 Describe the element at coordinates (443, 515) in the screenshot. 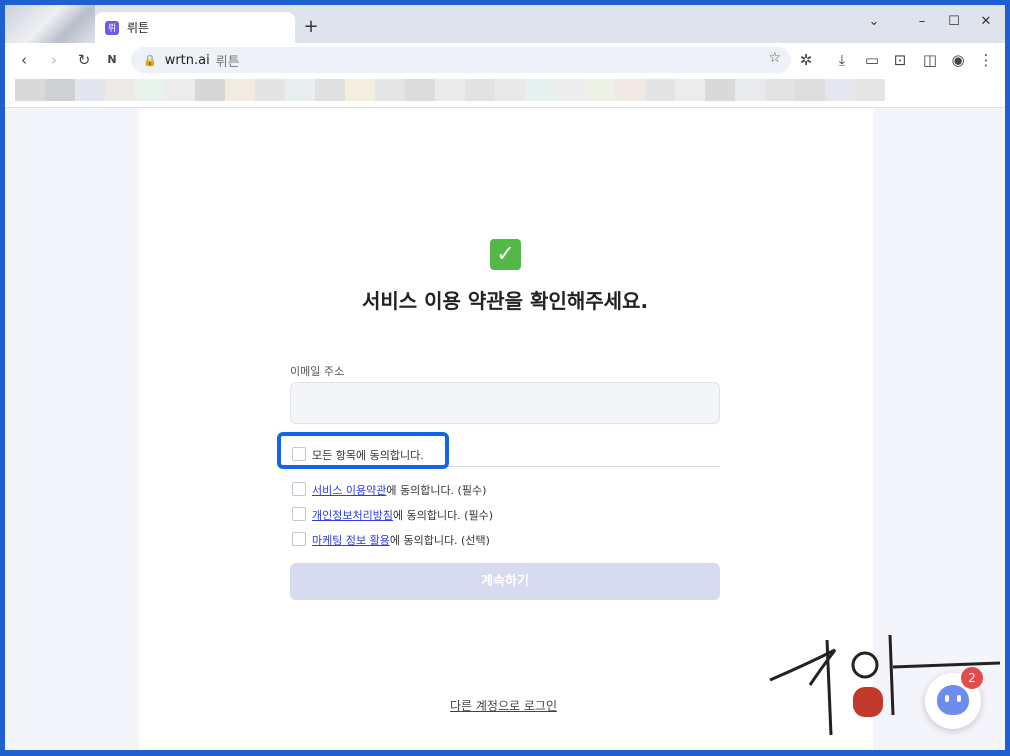

I see `privacy-policy-suffix: 에 동의합니다. (필수)` at that location.